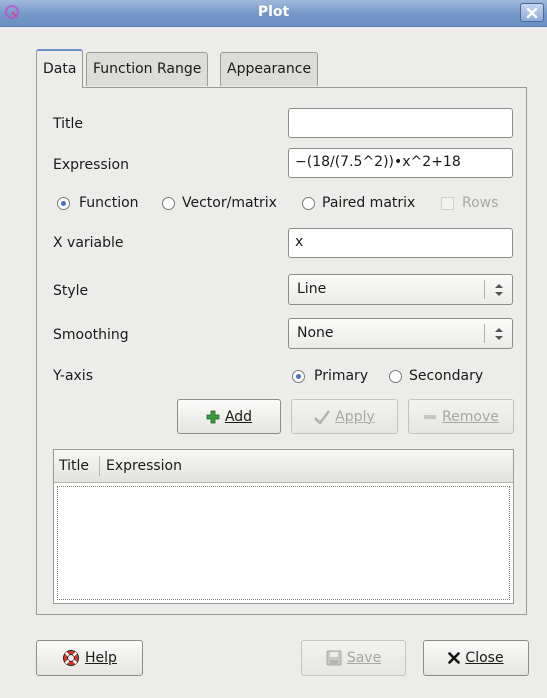 This screenshot has height=698, width=547. What do you see at coordinates (269, 69) in the screenshot?
I see `tab-appearance: Appearance` at bounding box center [269, 69].